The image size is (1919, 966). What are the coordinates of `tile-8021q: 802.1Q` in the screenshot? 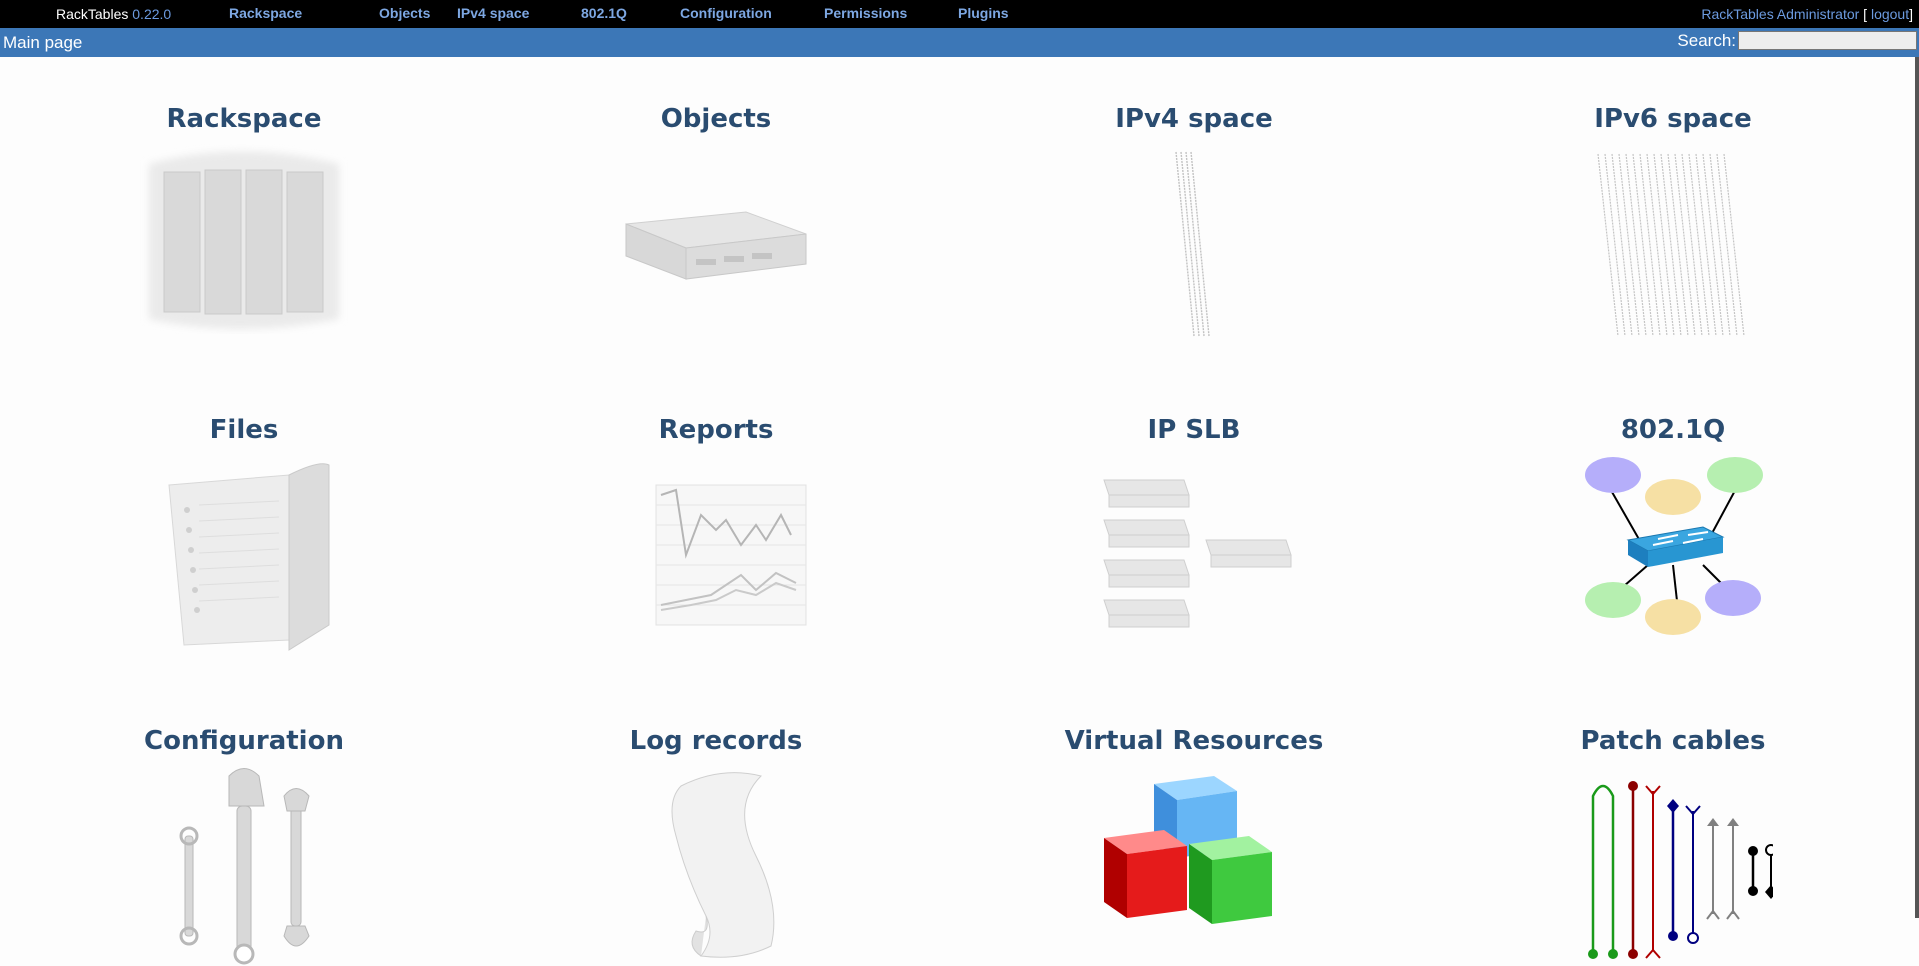 It's located at (1673, 530).